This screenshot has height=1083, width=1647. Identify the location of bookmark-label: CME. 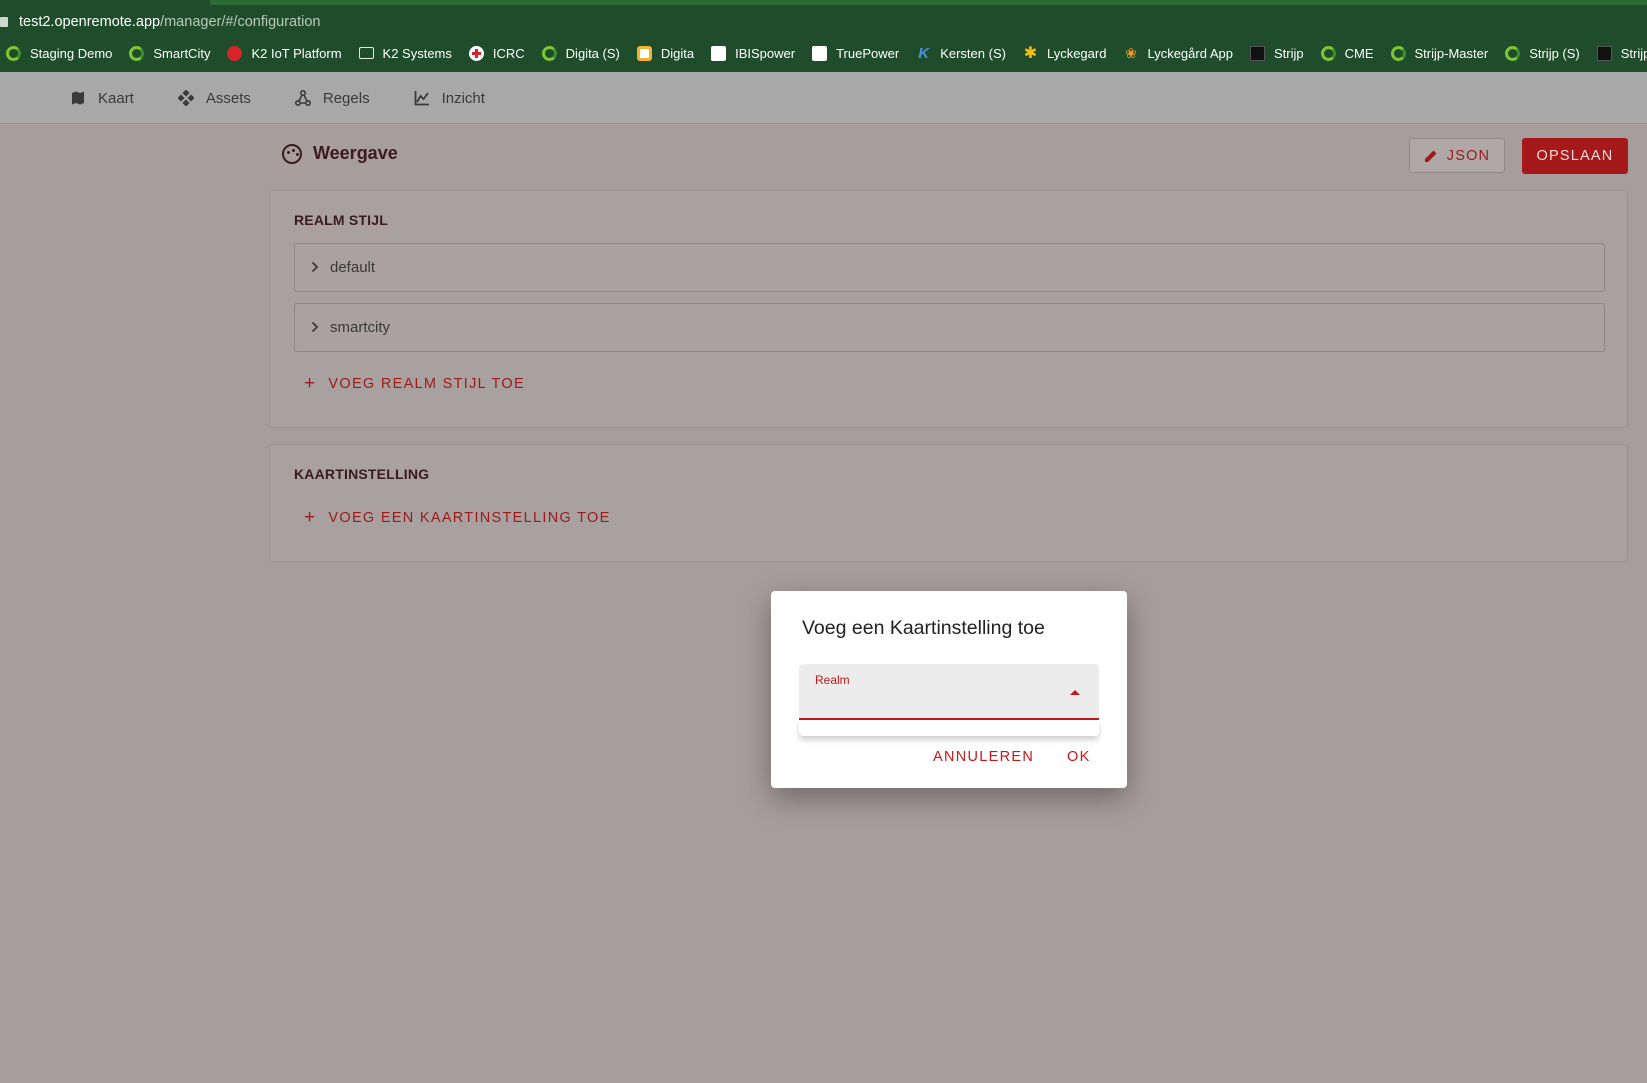
(1359, 53).